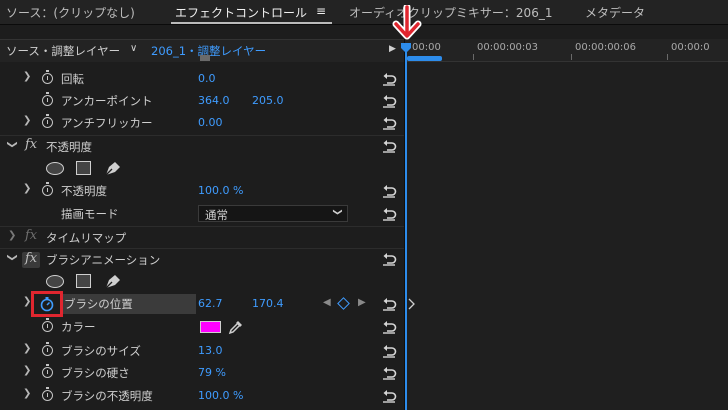 The height and width of the screenshot is (410, 728). I want to click on effect-label: 不透明度, so click(69, 147).